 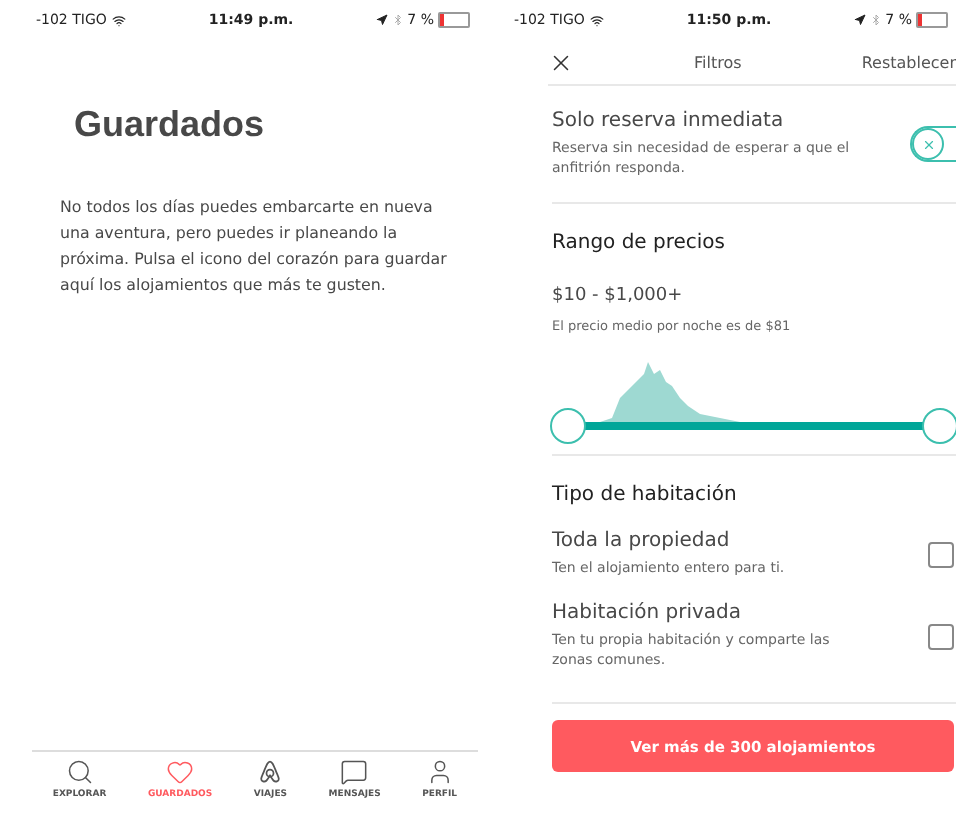 What do you see at coordinates (640, 243) in the screenshot?
I see `section-heading: Rango de precios` at bounding box center [640, 243].